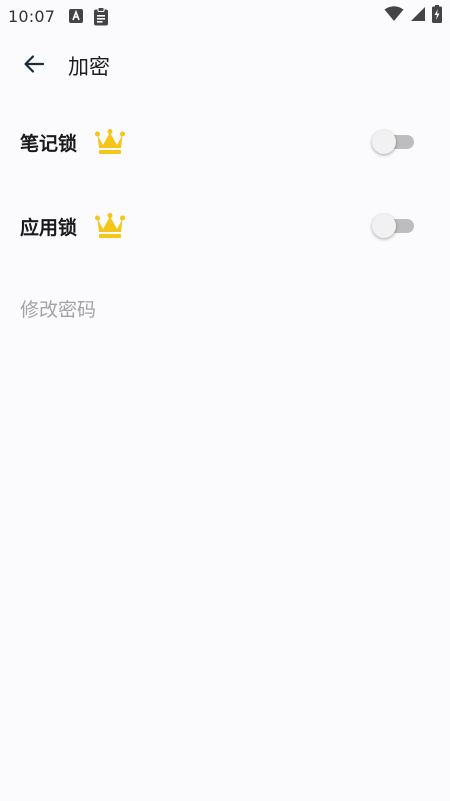 This screenshot has height=801, width=450. Describe the element at coordinates (225, 142) in the screenshot. I see `note-lock-row: 笔记锁` at that location.